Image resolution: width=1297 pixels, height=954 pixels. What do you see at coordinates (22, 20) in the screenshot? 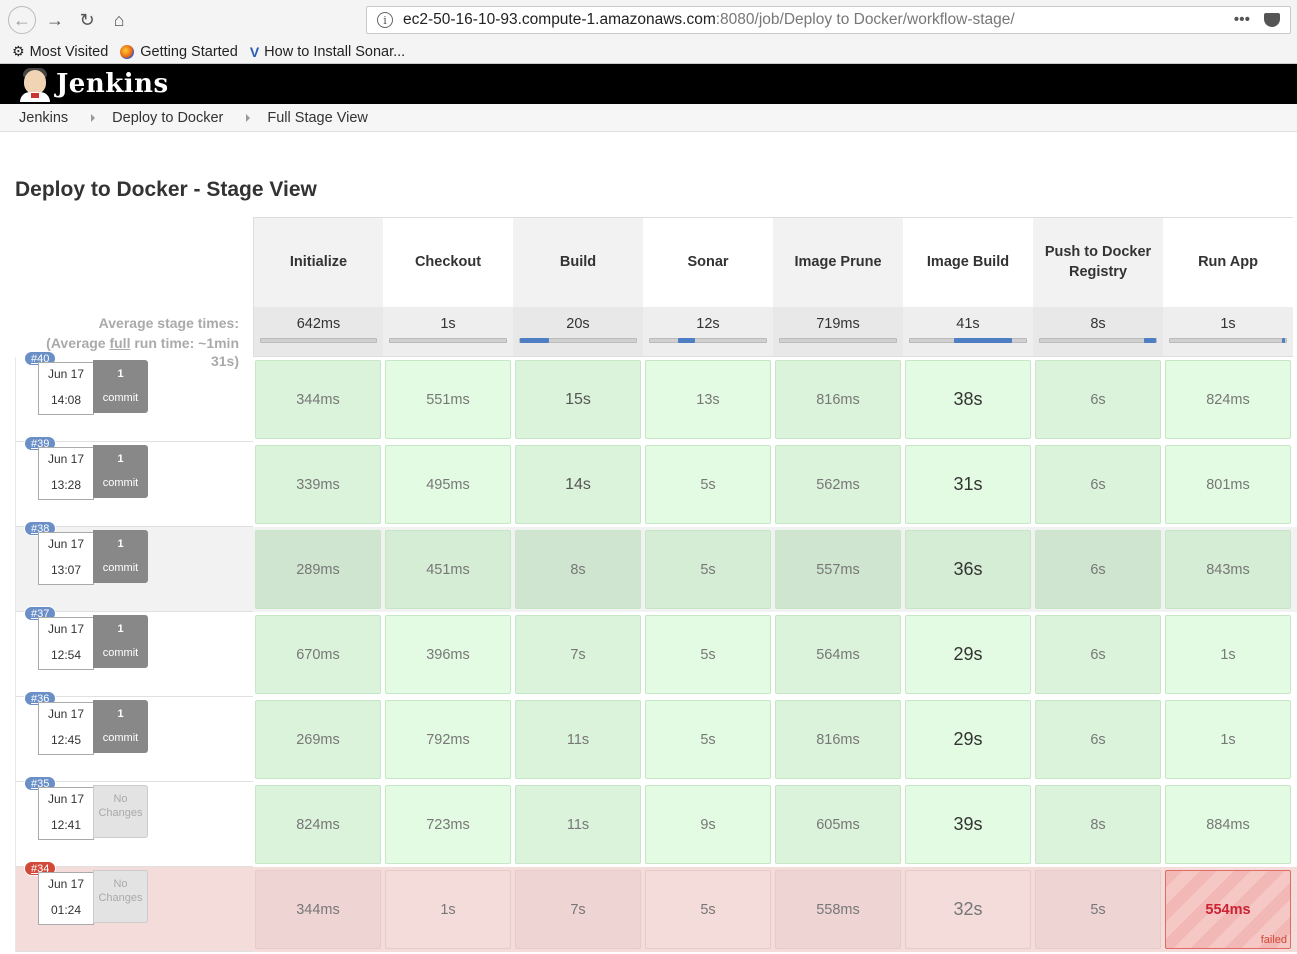
I see `back-icon: ←` at bounding box center [22, 20].